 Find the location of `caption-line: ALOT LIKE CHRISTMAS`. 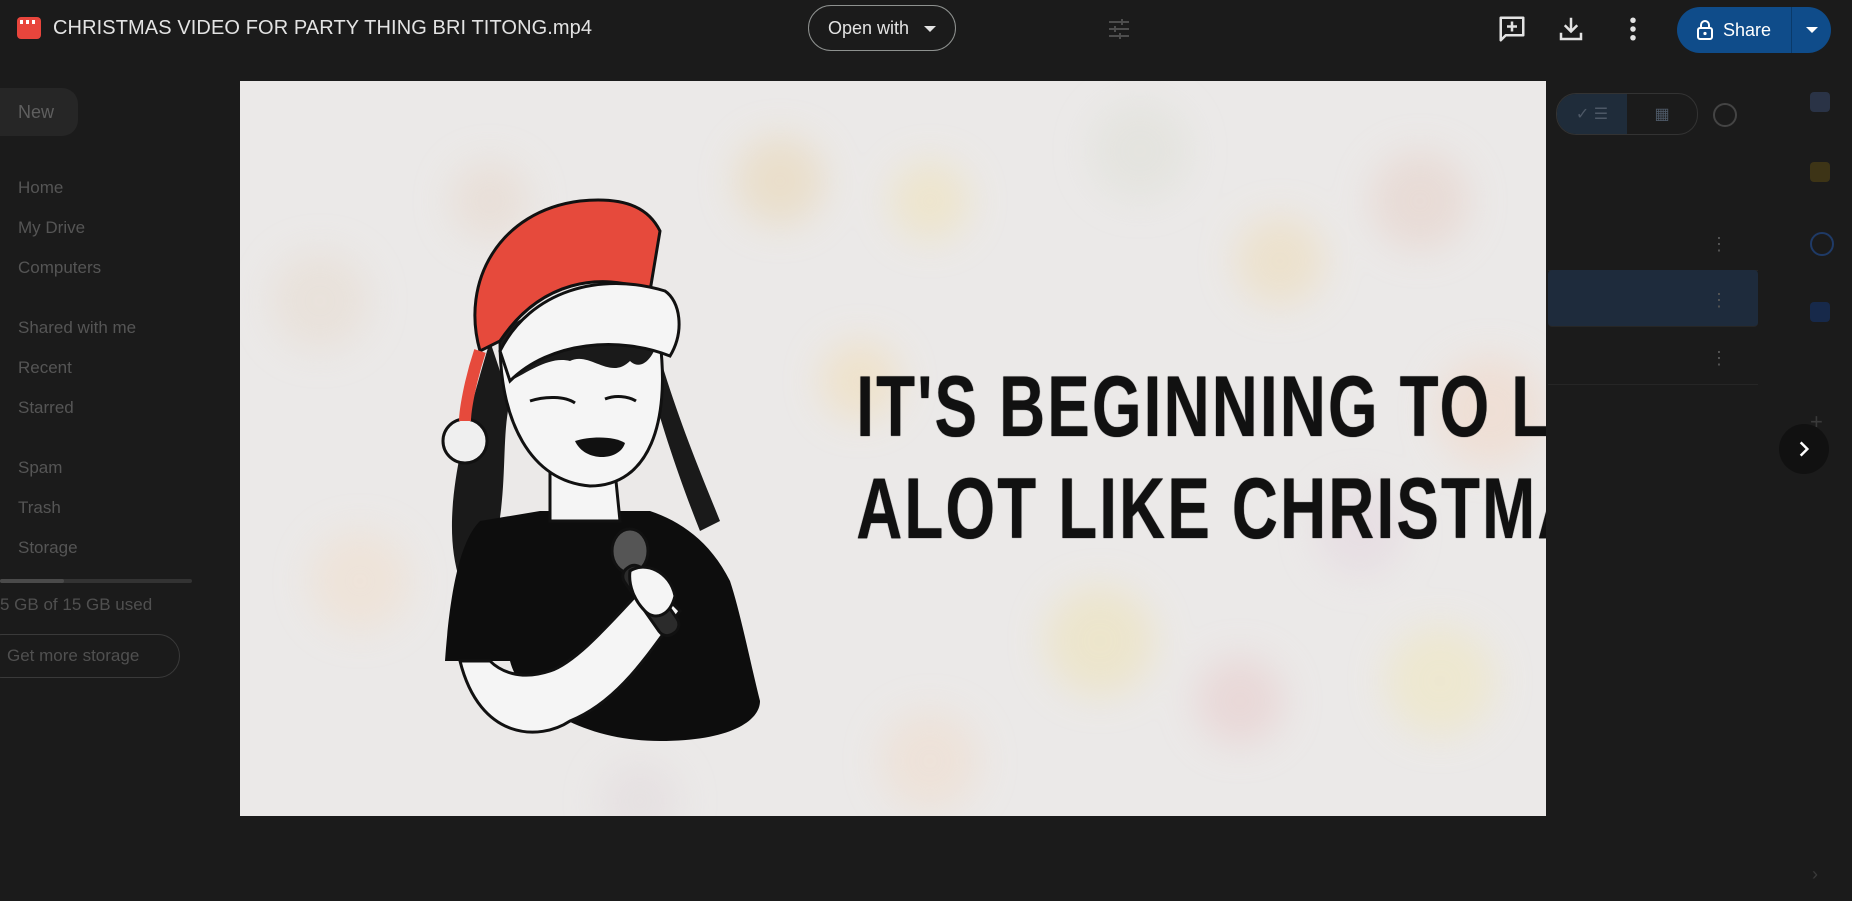

caption-line: ALOT LIKE CHRISTMAS is located at coordinates (1201, 509).